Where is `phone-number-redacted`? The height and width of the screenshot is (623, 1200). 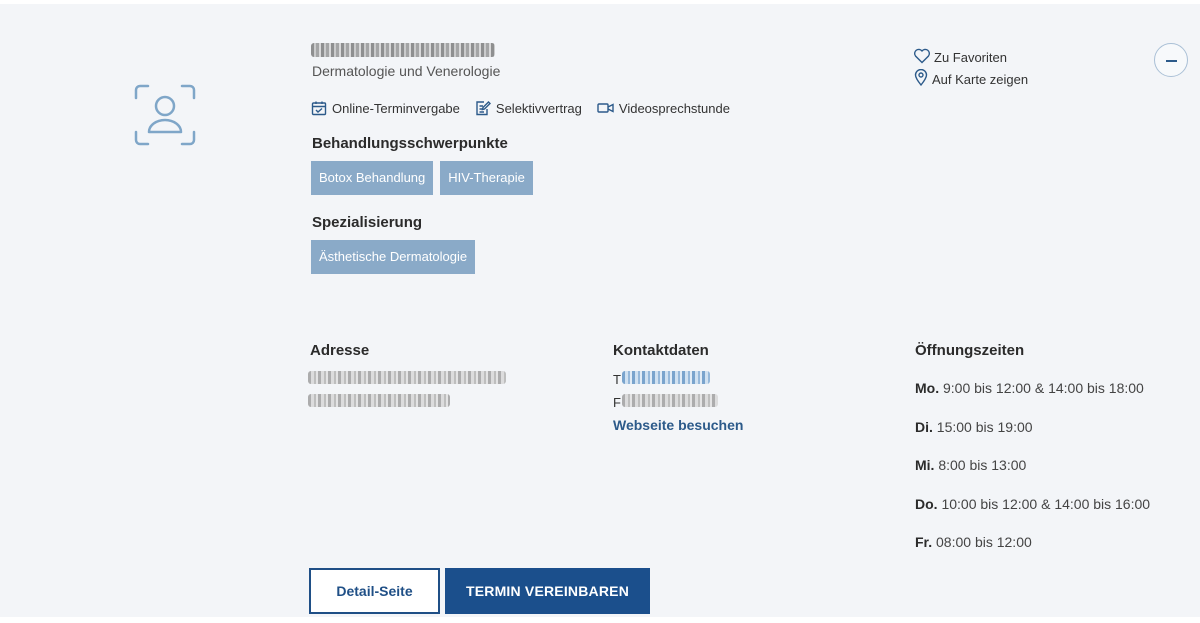
phone-number-redacted is located at coordinates (666, 377).